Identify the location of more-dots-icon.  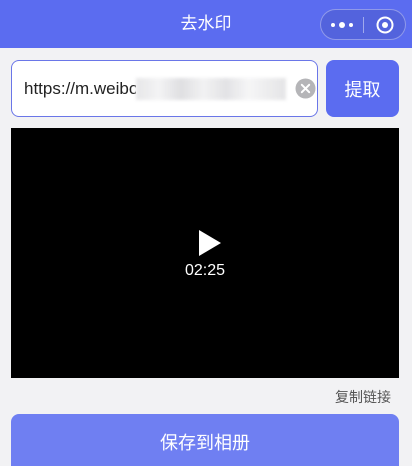
(342, 24).